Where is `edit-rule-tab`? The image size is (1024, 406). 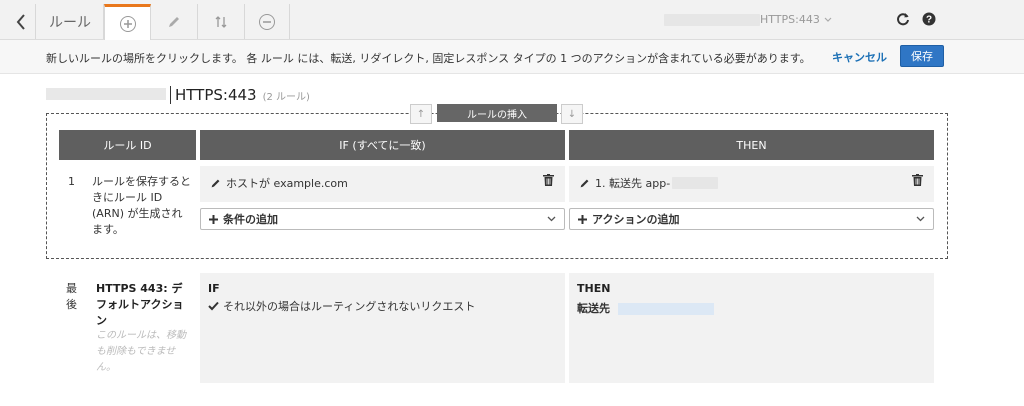
edit-rule-tab is located at coordinates (174, 21).